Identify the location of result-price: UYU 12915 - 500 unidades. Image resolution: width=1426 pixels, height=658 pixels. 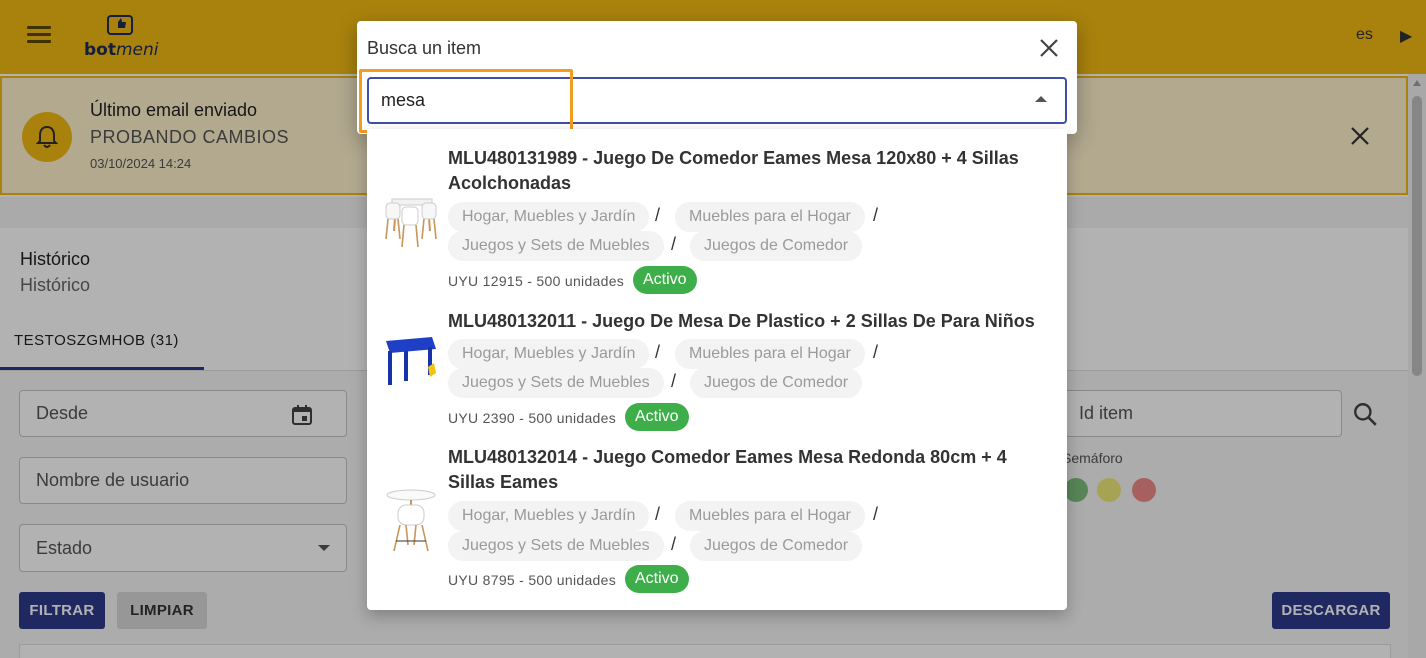
(536, 281).